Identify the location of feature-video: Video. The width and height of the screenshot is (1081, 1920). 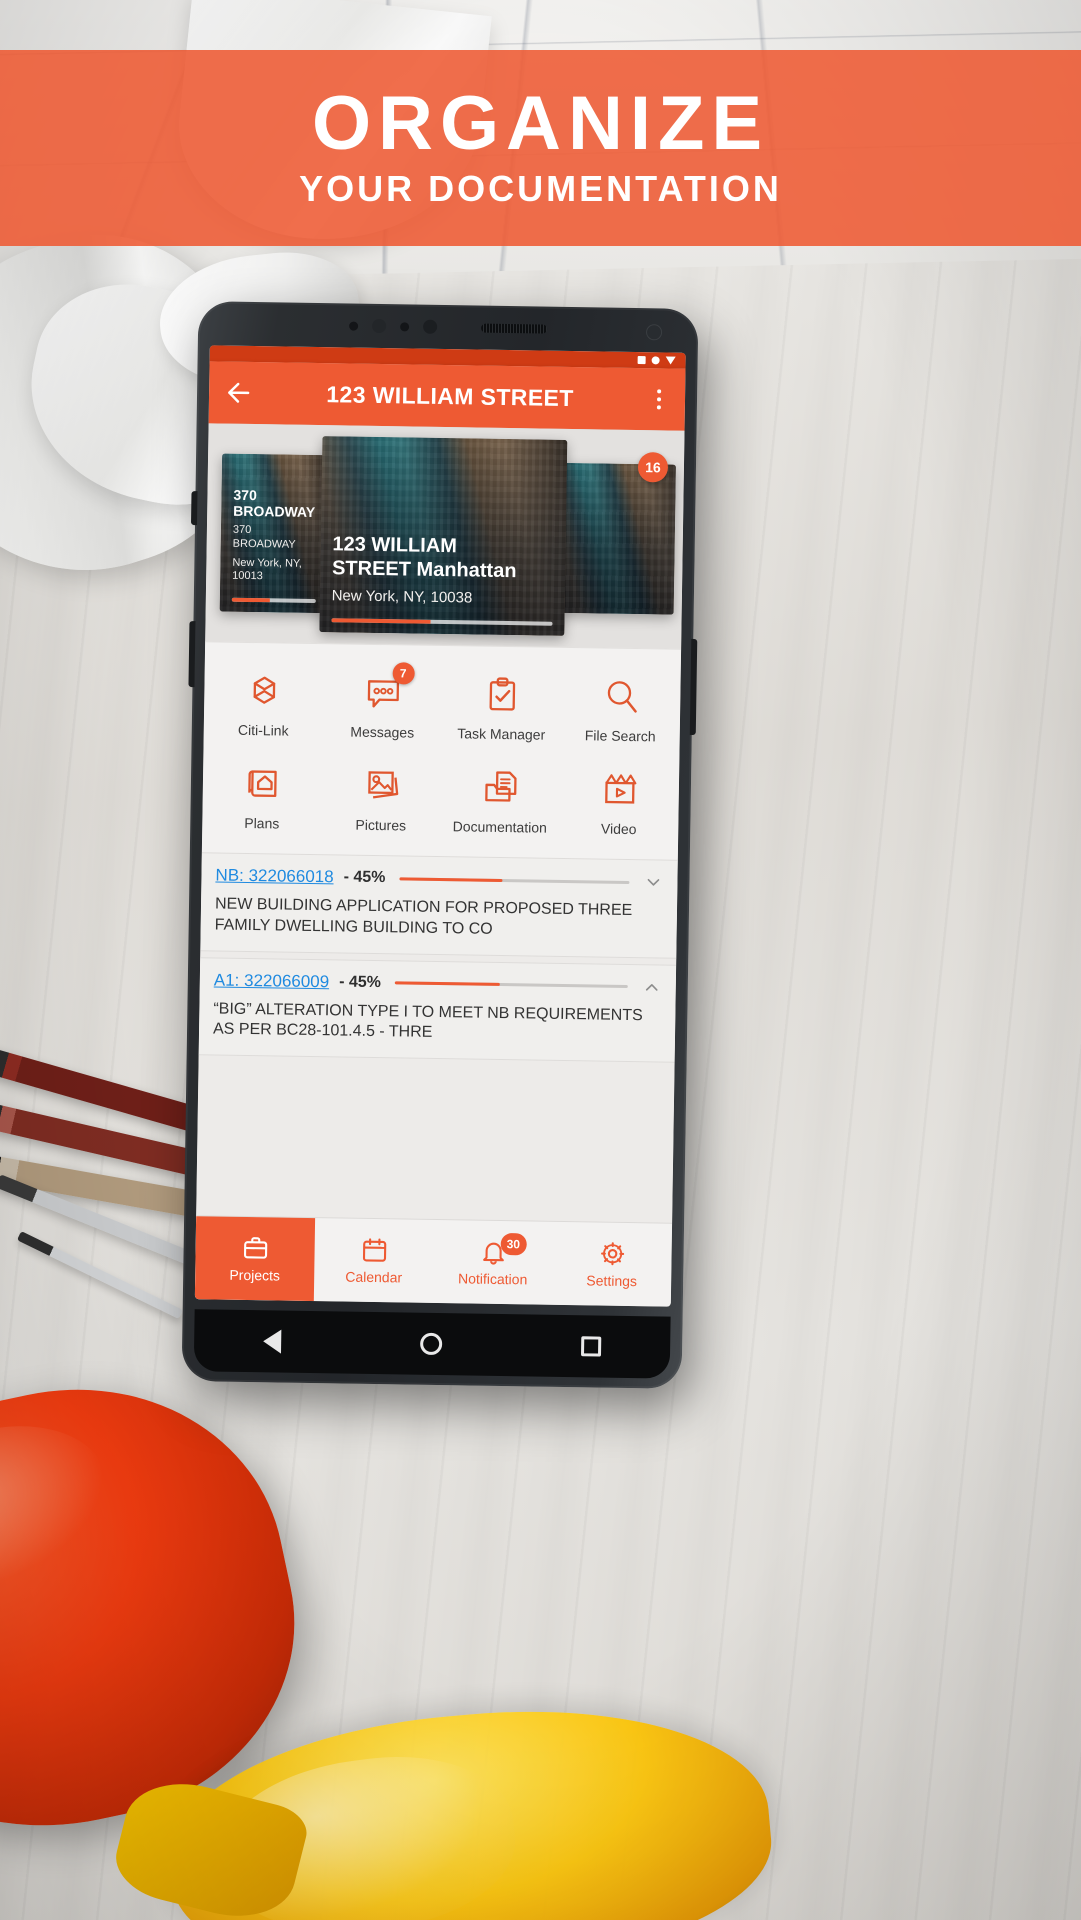
(619, 802).